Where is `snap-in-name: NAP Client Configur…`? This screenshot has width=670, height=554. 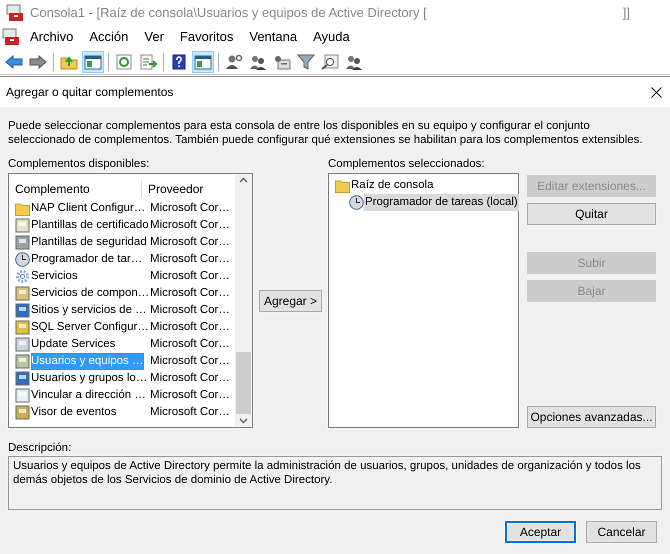
snap-in-name: NAP Client Configur… is located at coordinates (88, 208).